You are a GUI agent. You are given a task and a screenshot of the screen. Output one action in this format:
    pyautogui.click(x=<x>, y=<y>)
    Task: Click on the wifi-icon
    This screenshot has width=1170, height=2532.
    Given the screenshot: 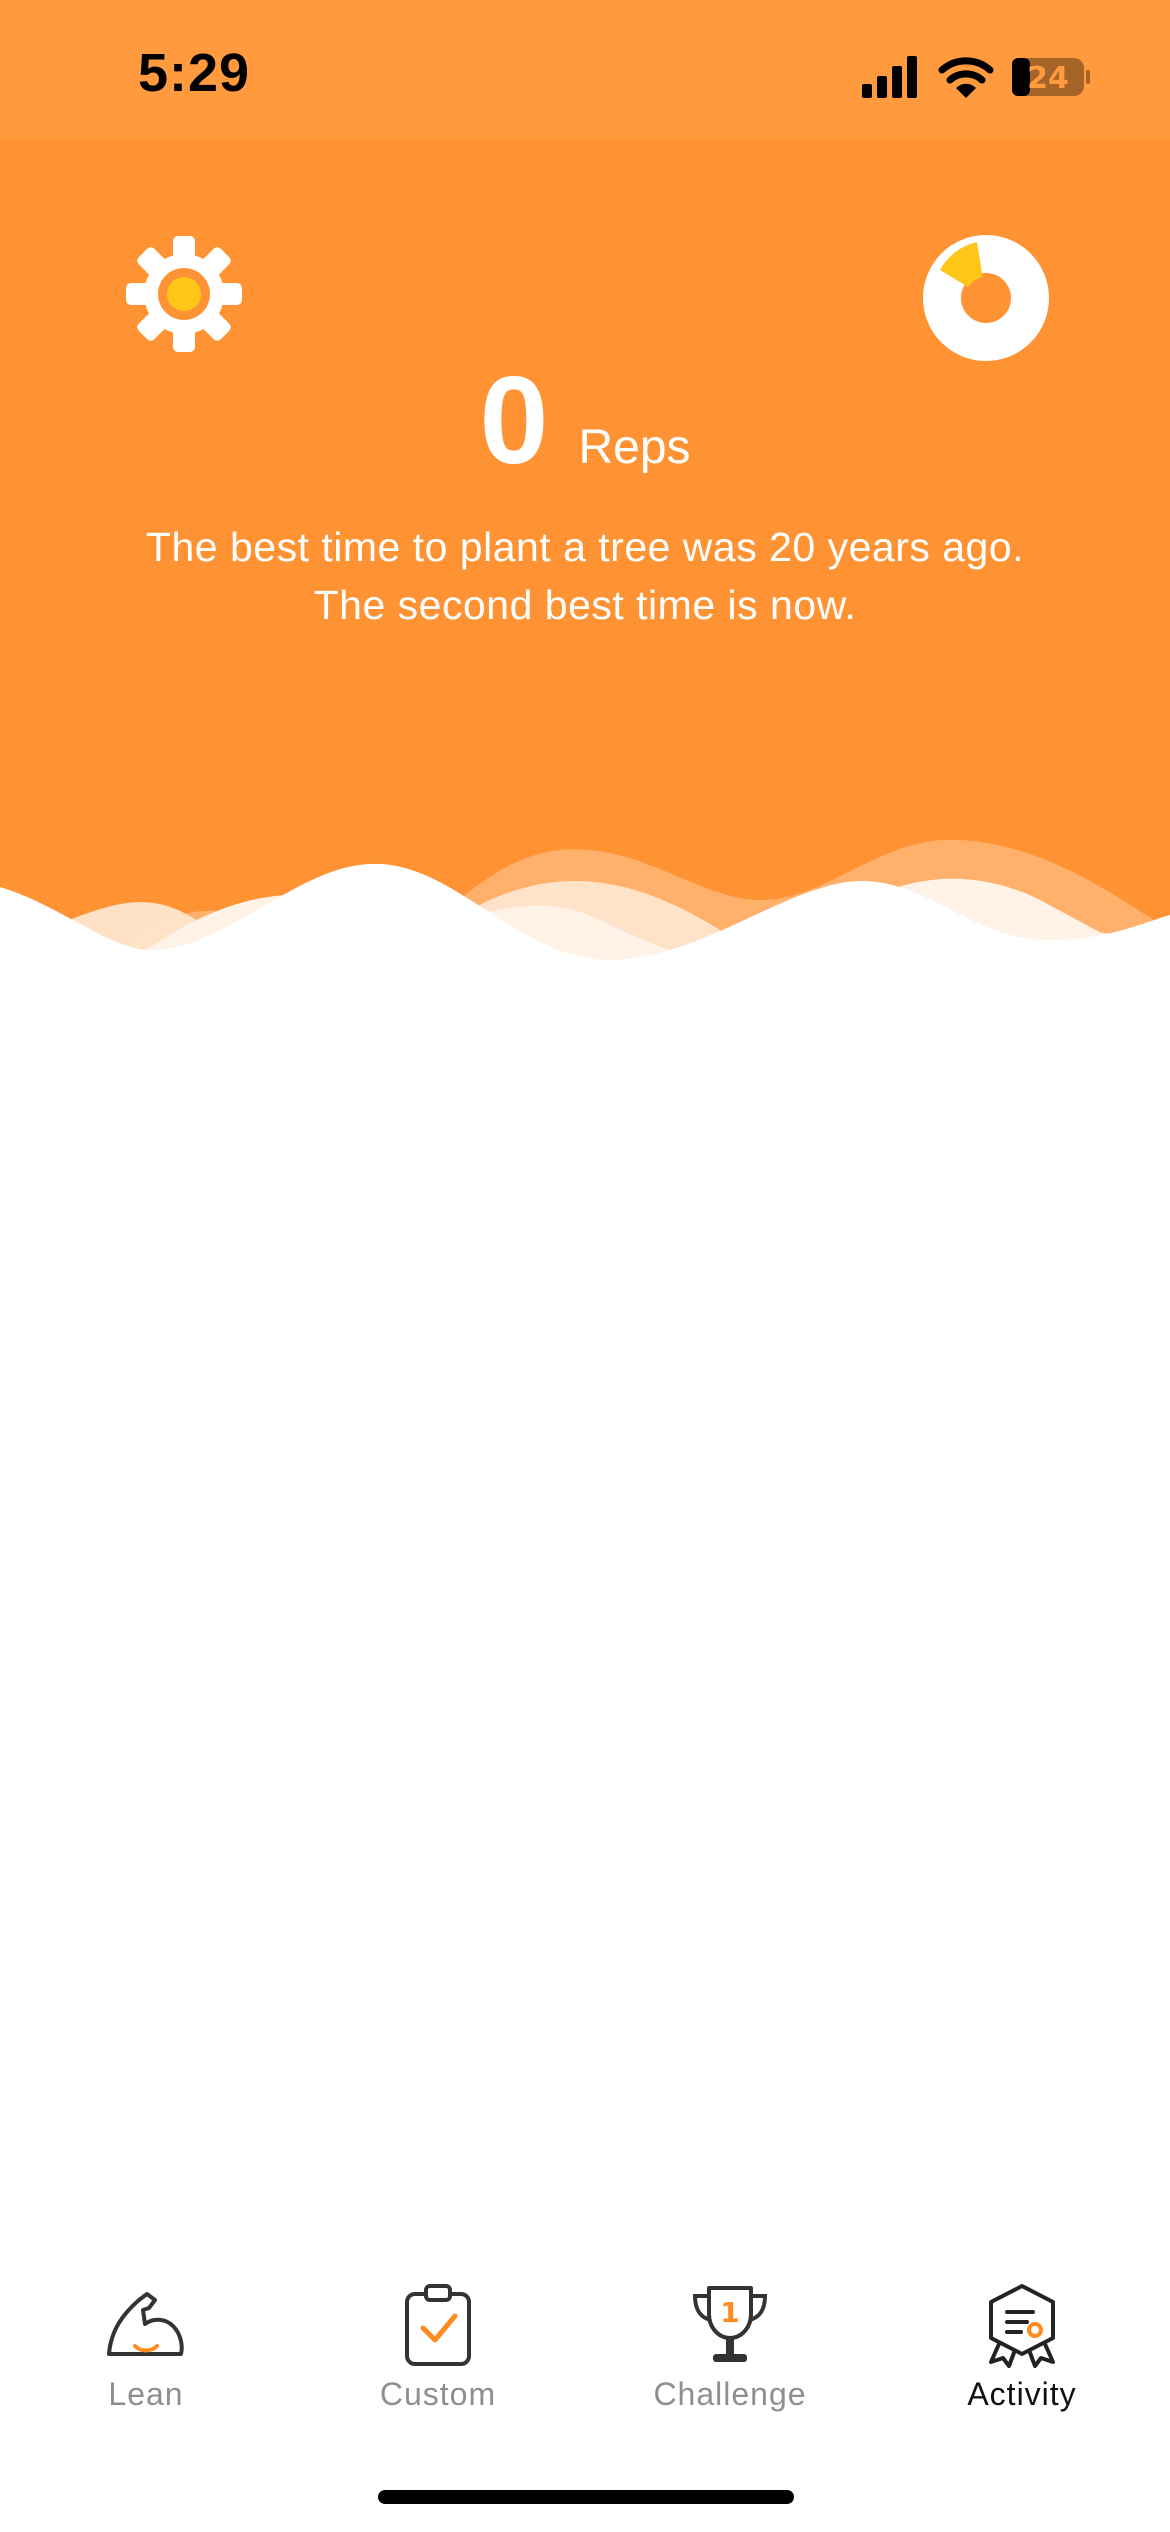 What is the action you would take?
    pyautogui.click(x=966, y=77)
    